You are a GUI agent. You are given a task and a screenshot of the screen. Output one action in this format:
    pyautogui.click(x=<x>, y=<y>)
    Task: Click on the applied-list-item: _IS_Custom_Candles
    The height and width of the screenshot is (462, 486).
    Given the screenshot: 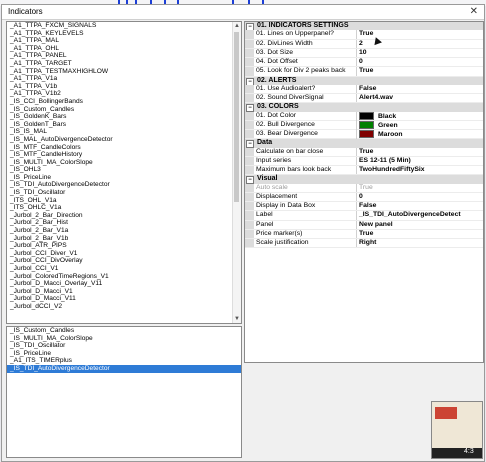 What is the action you would take?
    pyautogui.click(x=124, y=331)
    